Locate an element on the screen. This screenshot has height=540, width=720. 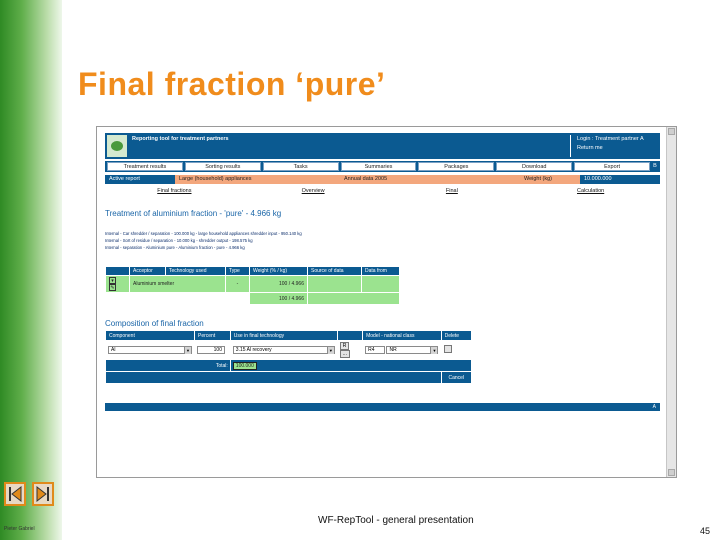
total-weight-cell: 100 / 4.966 is located at coordinates (278, 298).